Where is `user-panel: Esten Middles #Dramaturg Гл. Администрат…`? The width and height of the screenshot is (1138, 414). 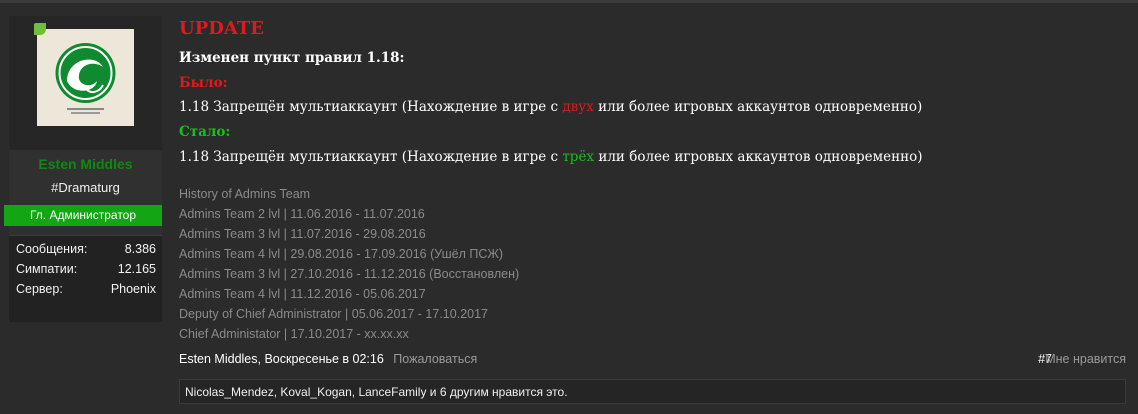 user-panel: Esten Middles #Dramaturg Гл. Администрат… is located at coordinates (83, 169).